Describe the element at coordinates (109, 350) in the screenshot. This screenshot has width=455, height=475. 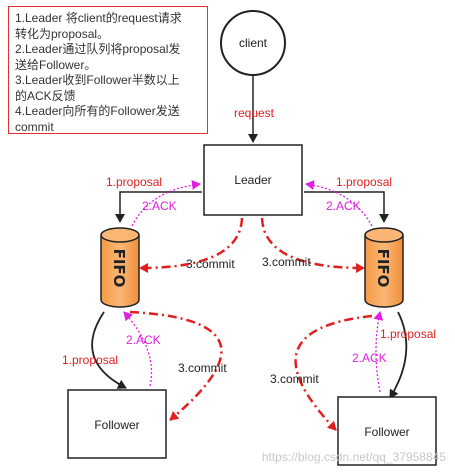
I see `proposal-arrow-fifo-left` at that location.